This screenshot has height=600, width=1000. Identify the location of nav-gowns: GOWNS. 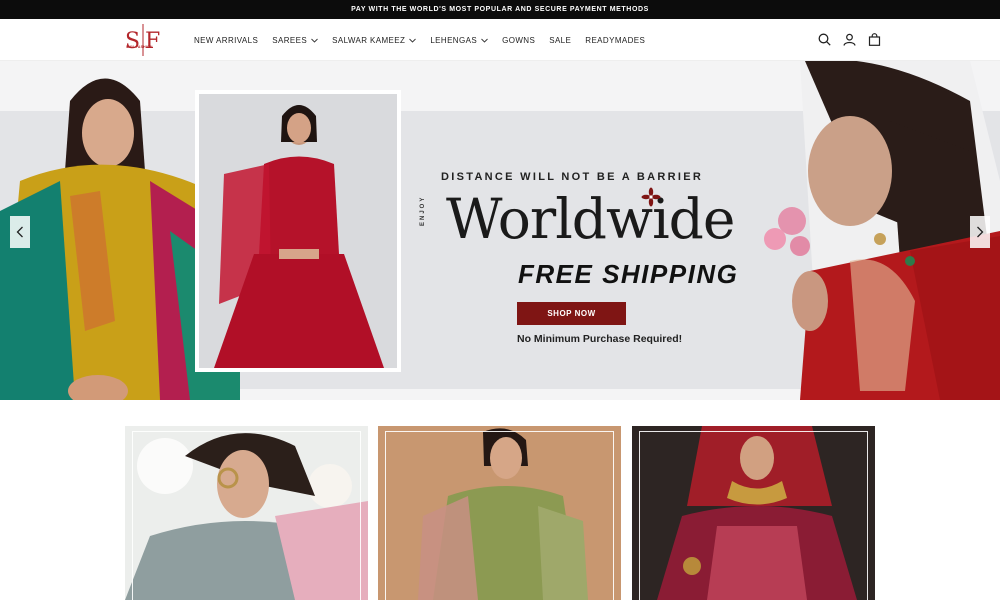
(518, 40).